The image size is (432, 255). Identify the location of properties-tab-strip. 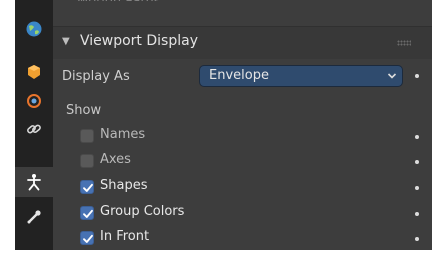
(34, 125).